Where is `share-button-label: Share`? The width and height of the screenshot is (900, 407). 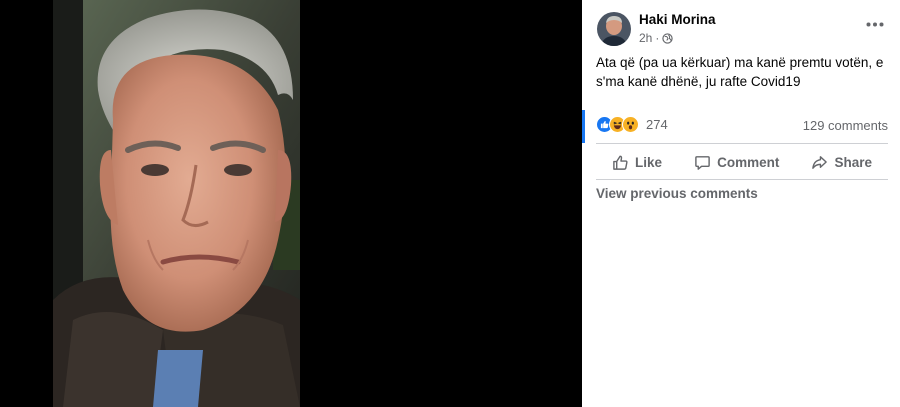 share-button-label: Share is located at coordinates (853, 162).